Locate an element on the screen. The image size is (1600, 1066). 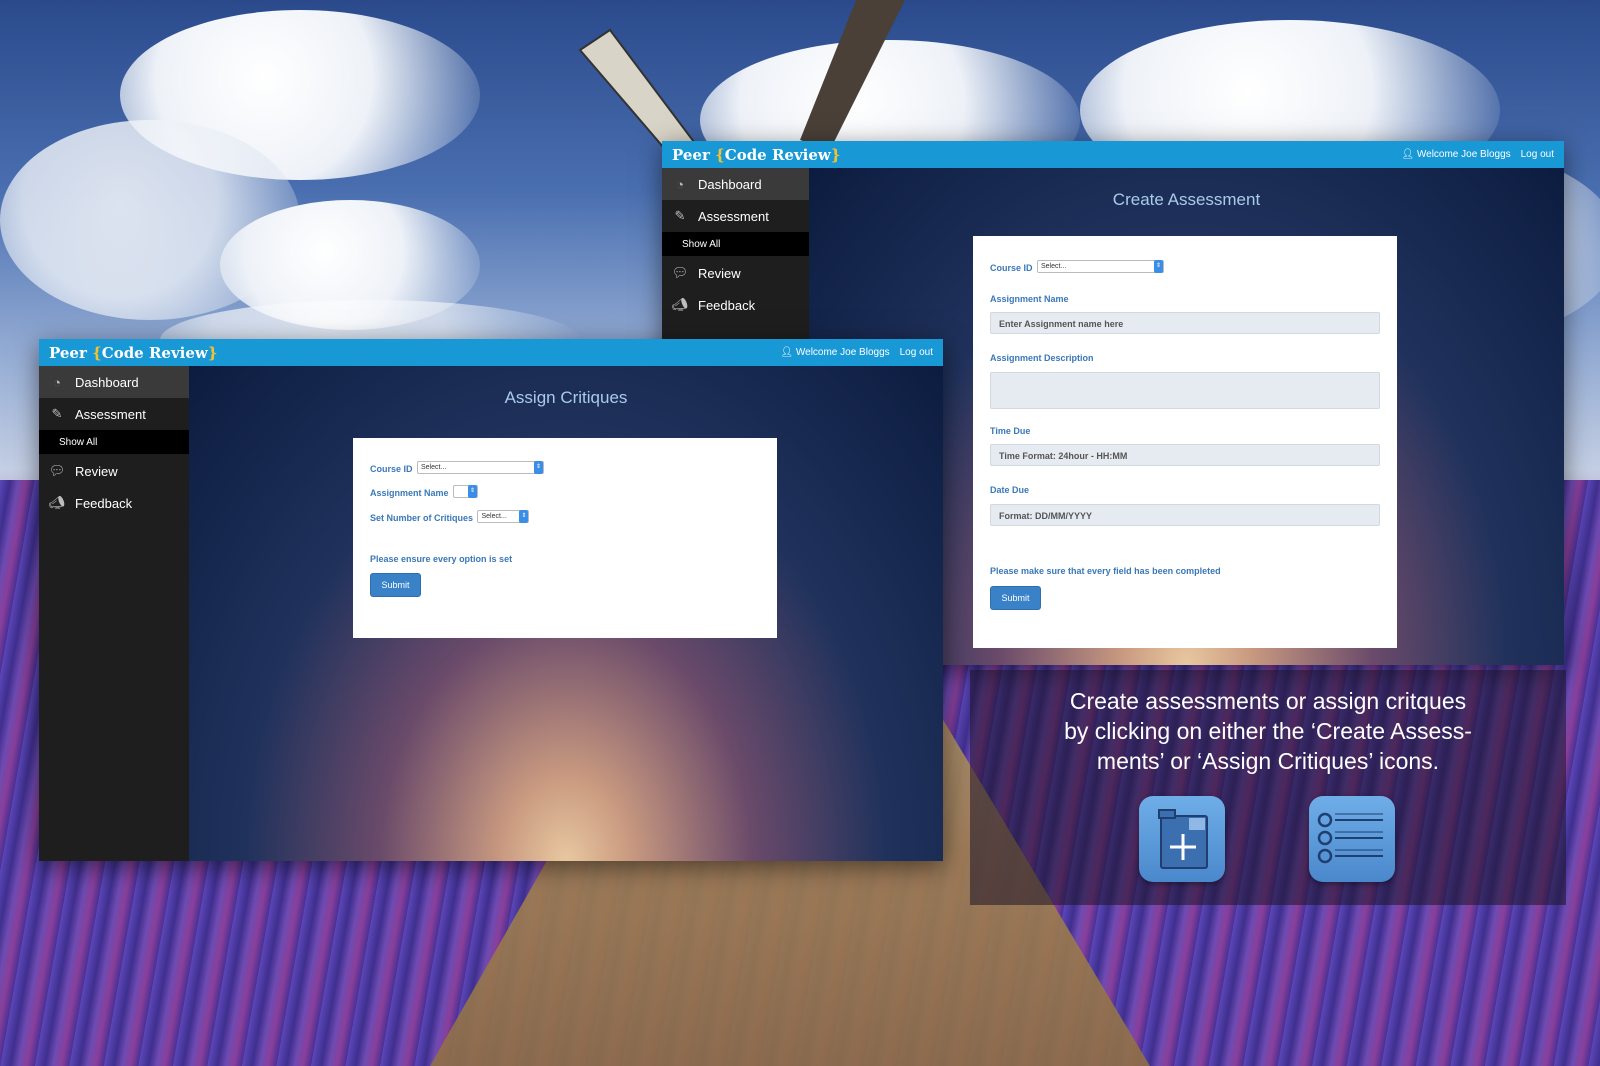
assign-critiques-icon is located at coordinates (1352, 839).